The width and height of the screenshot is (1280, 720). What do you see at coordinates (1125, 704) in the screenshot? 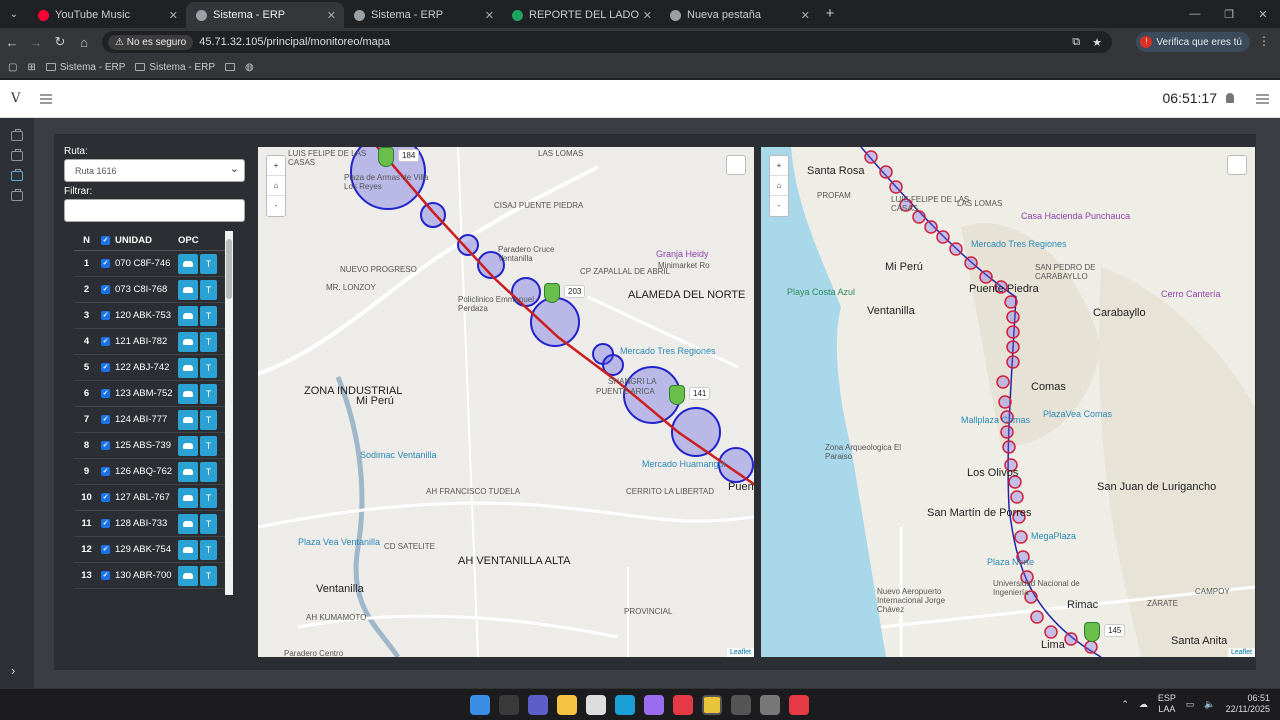
I see `chevron-up-icon: ⌃` at bounding box center [1125, 704].